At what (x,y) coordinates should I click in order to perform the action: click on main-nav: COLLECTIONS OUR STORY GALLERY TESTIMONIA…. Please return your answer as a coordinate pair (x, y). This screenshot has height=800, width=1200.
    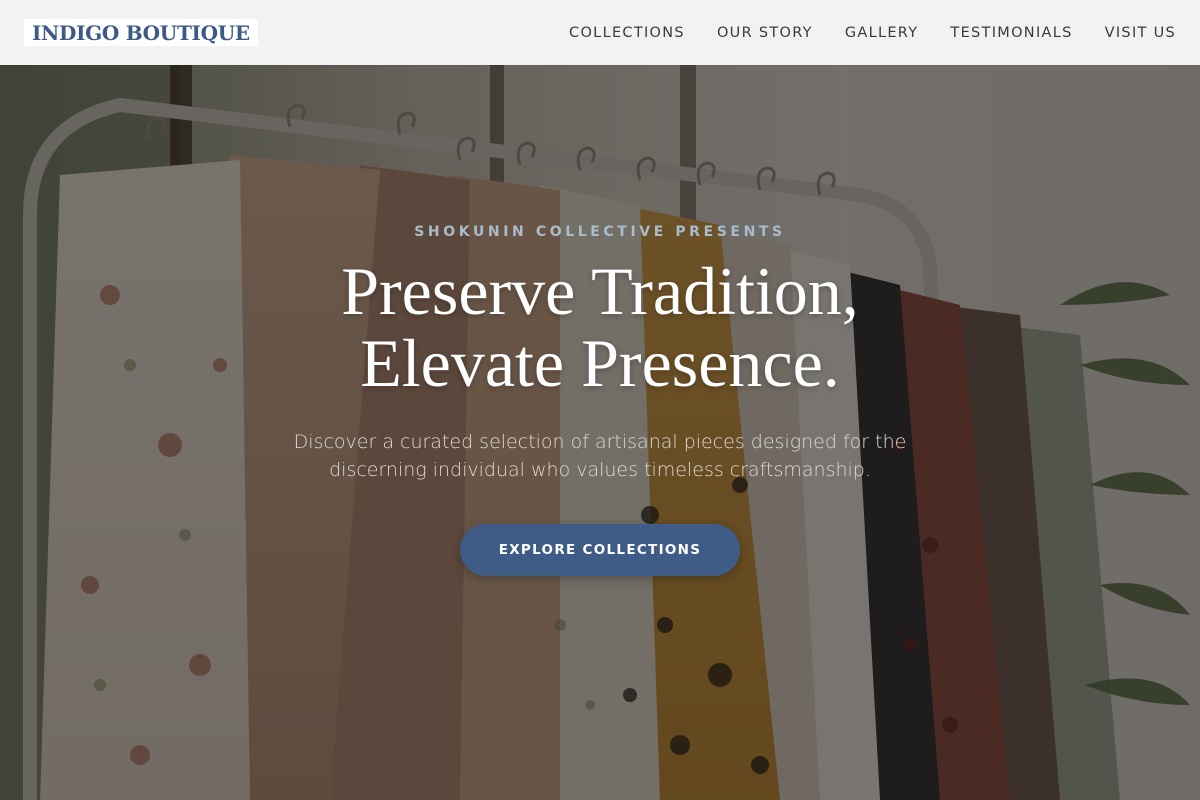
    Looking at the image, I should click on (872, 33).